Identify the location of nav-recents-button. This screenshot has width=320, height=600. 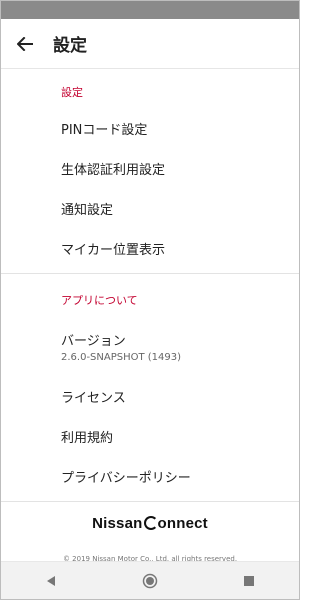
(249, 581).